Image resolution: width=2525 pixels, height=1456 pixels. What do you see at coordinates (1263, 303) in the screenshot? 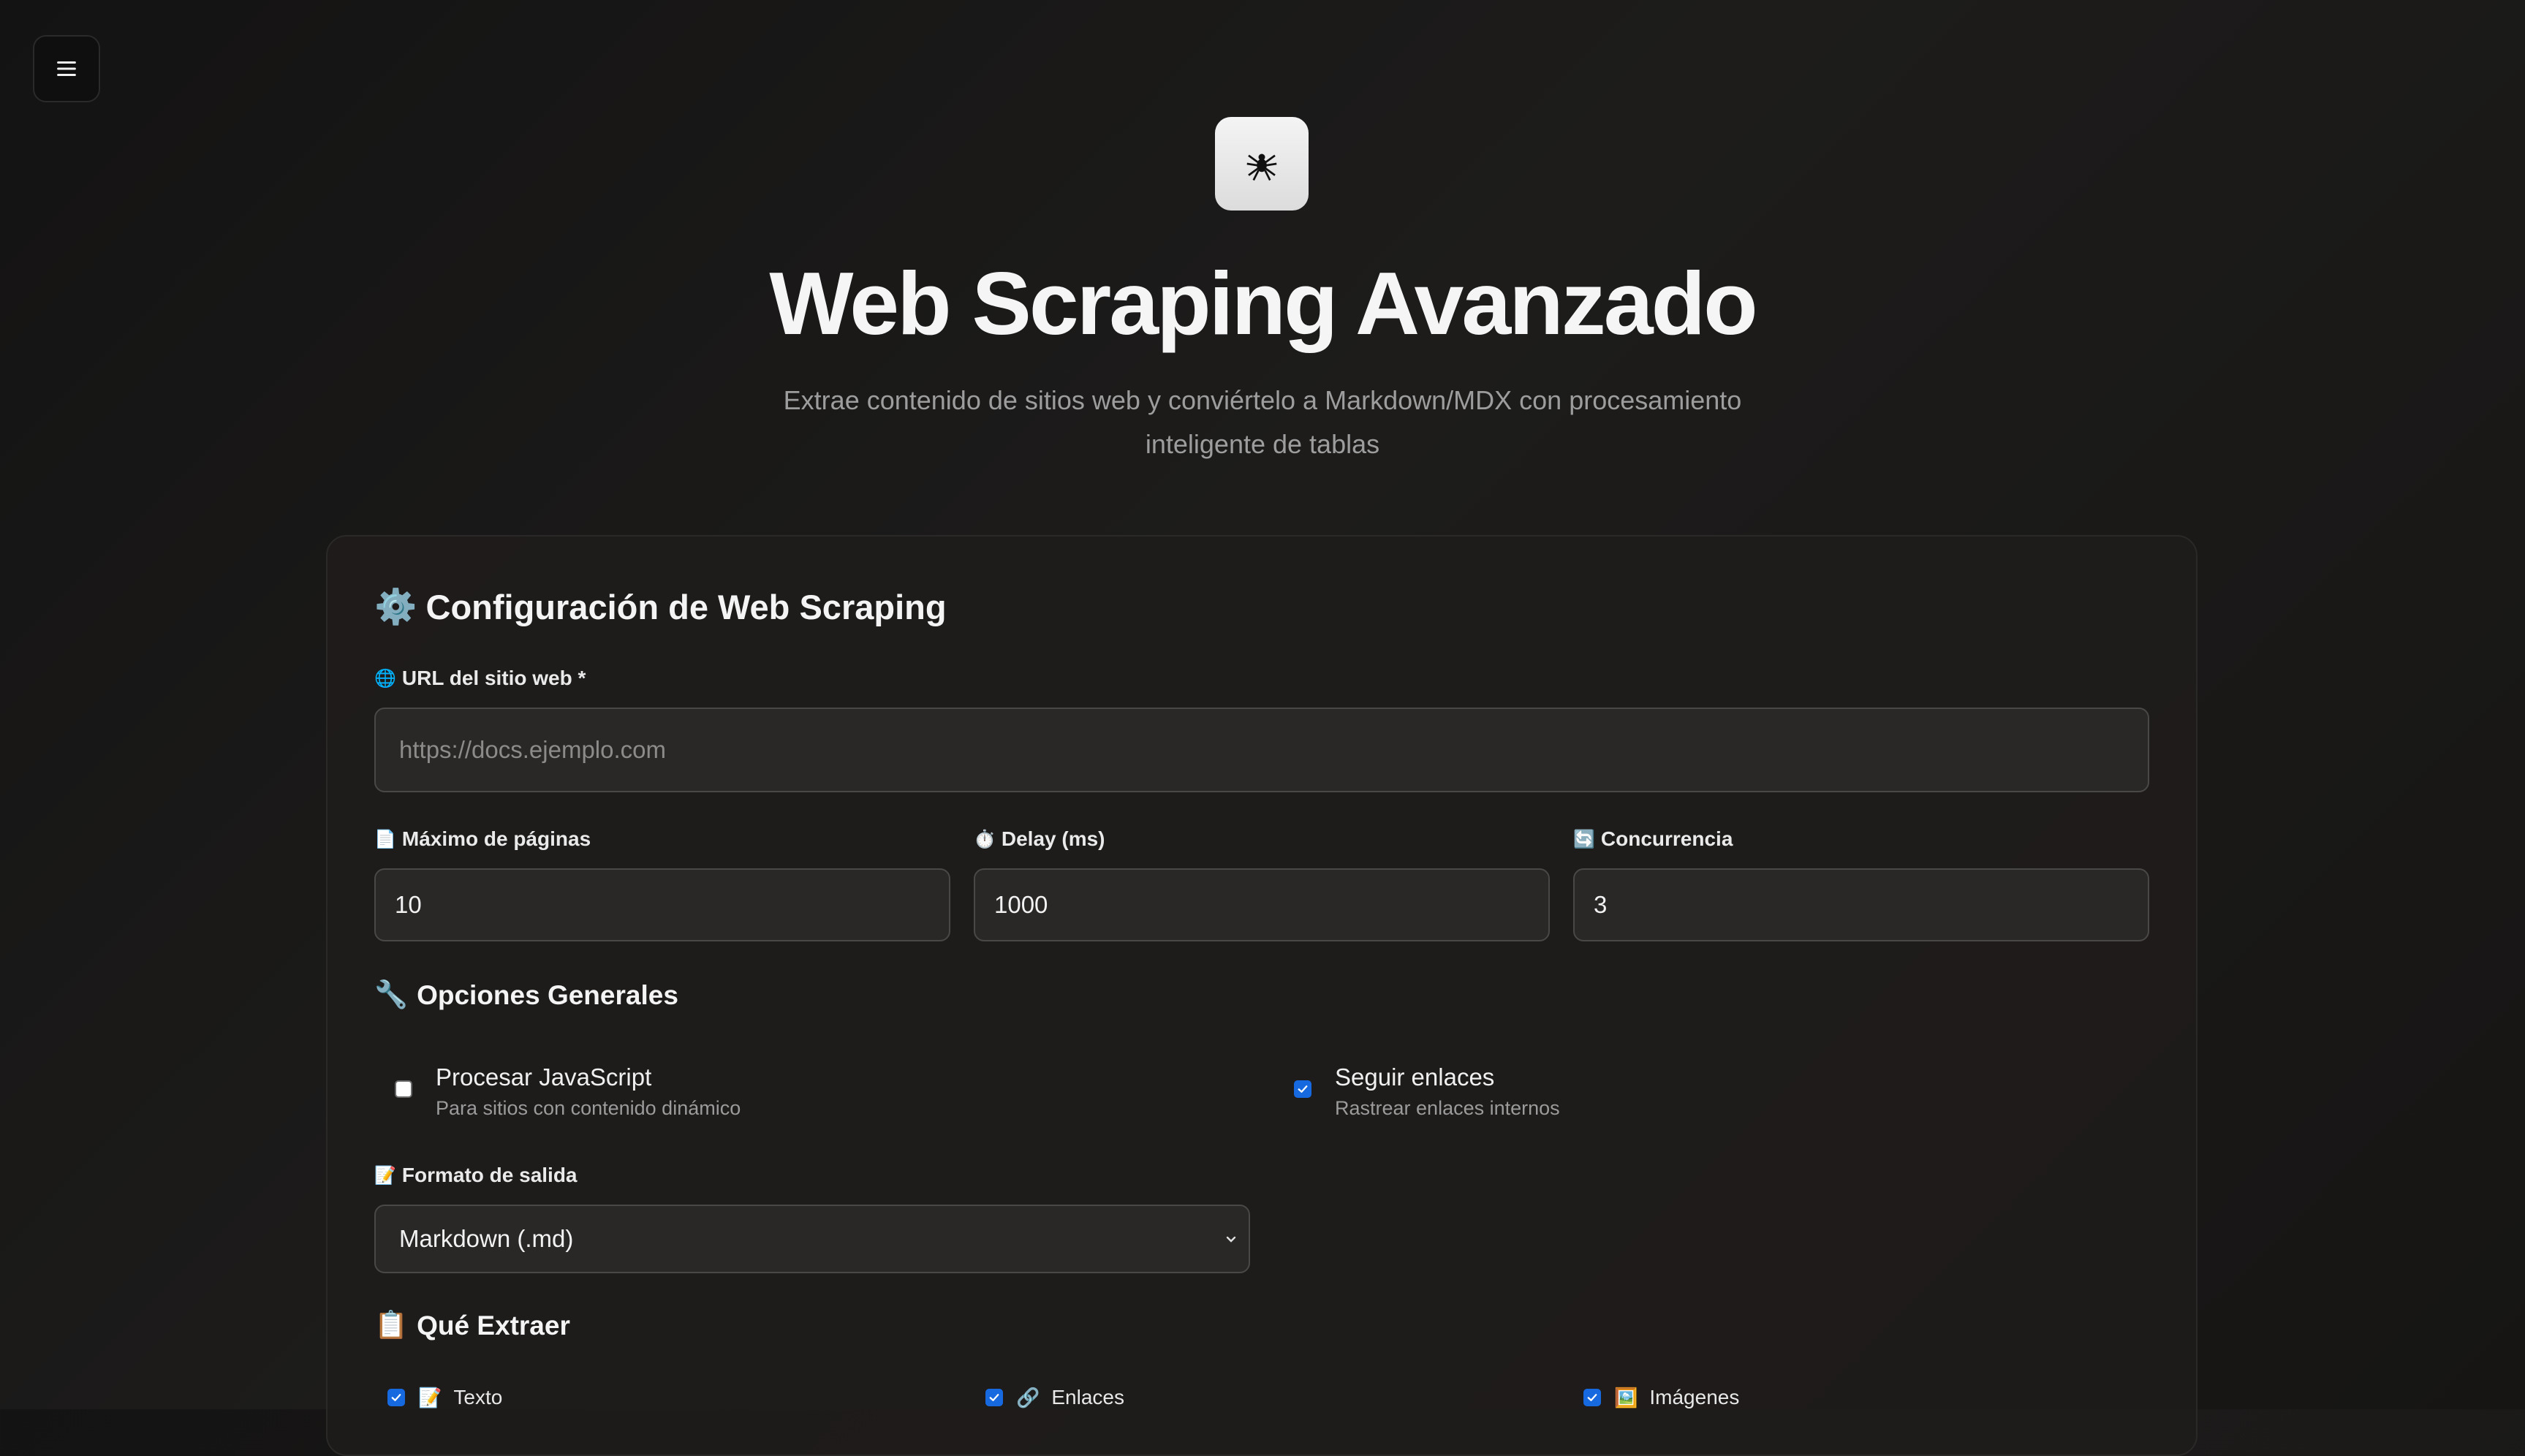
I see `page-title: Web Scraping Avanzado` at bounding box center [1263, 303].